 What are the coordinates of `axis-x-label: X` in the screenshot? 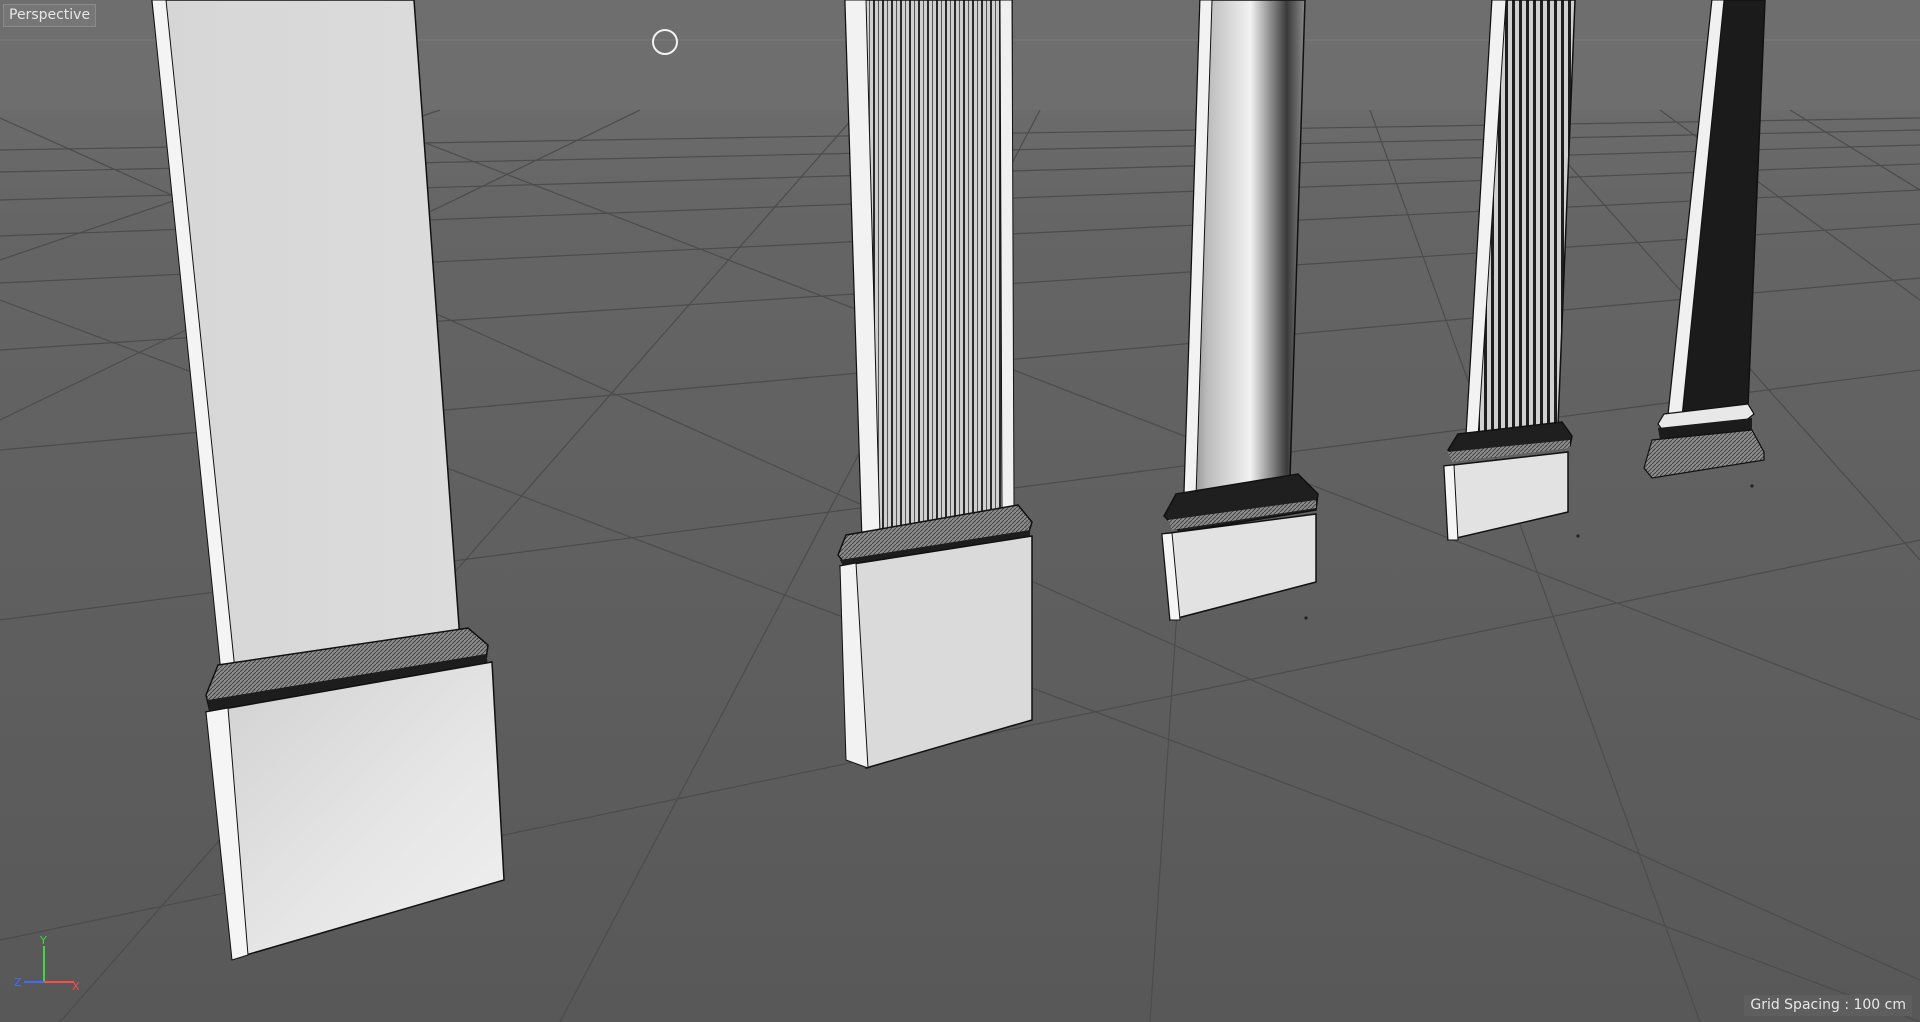 It's located at (76, 986).